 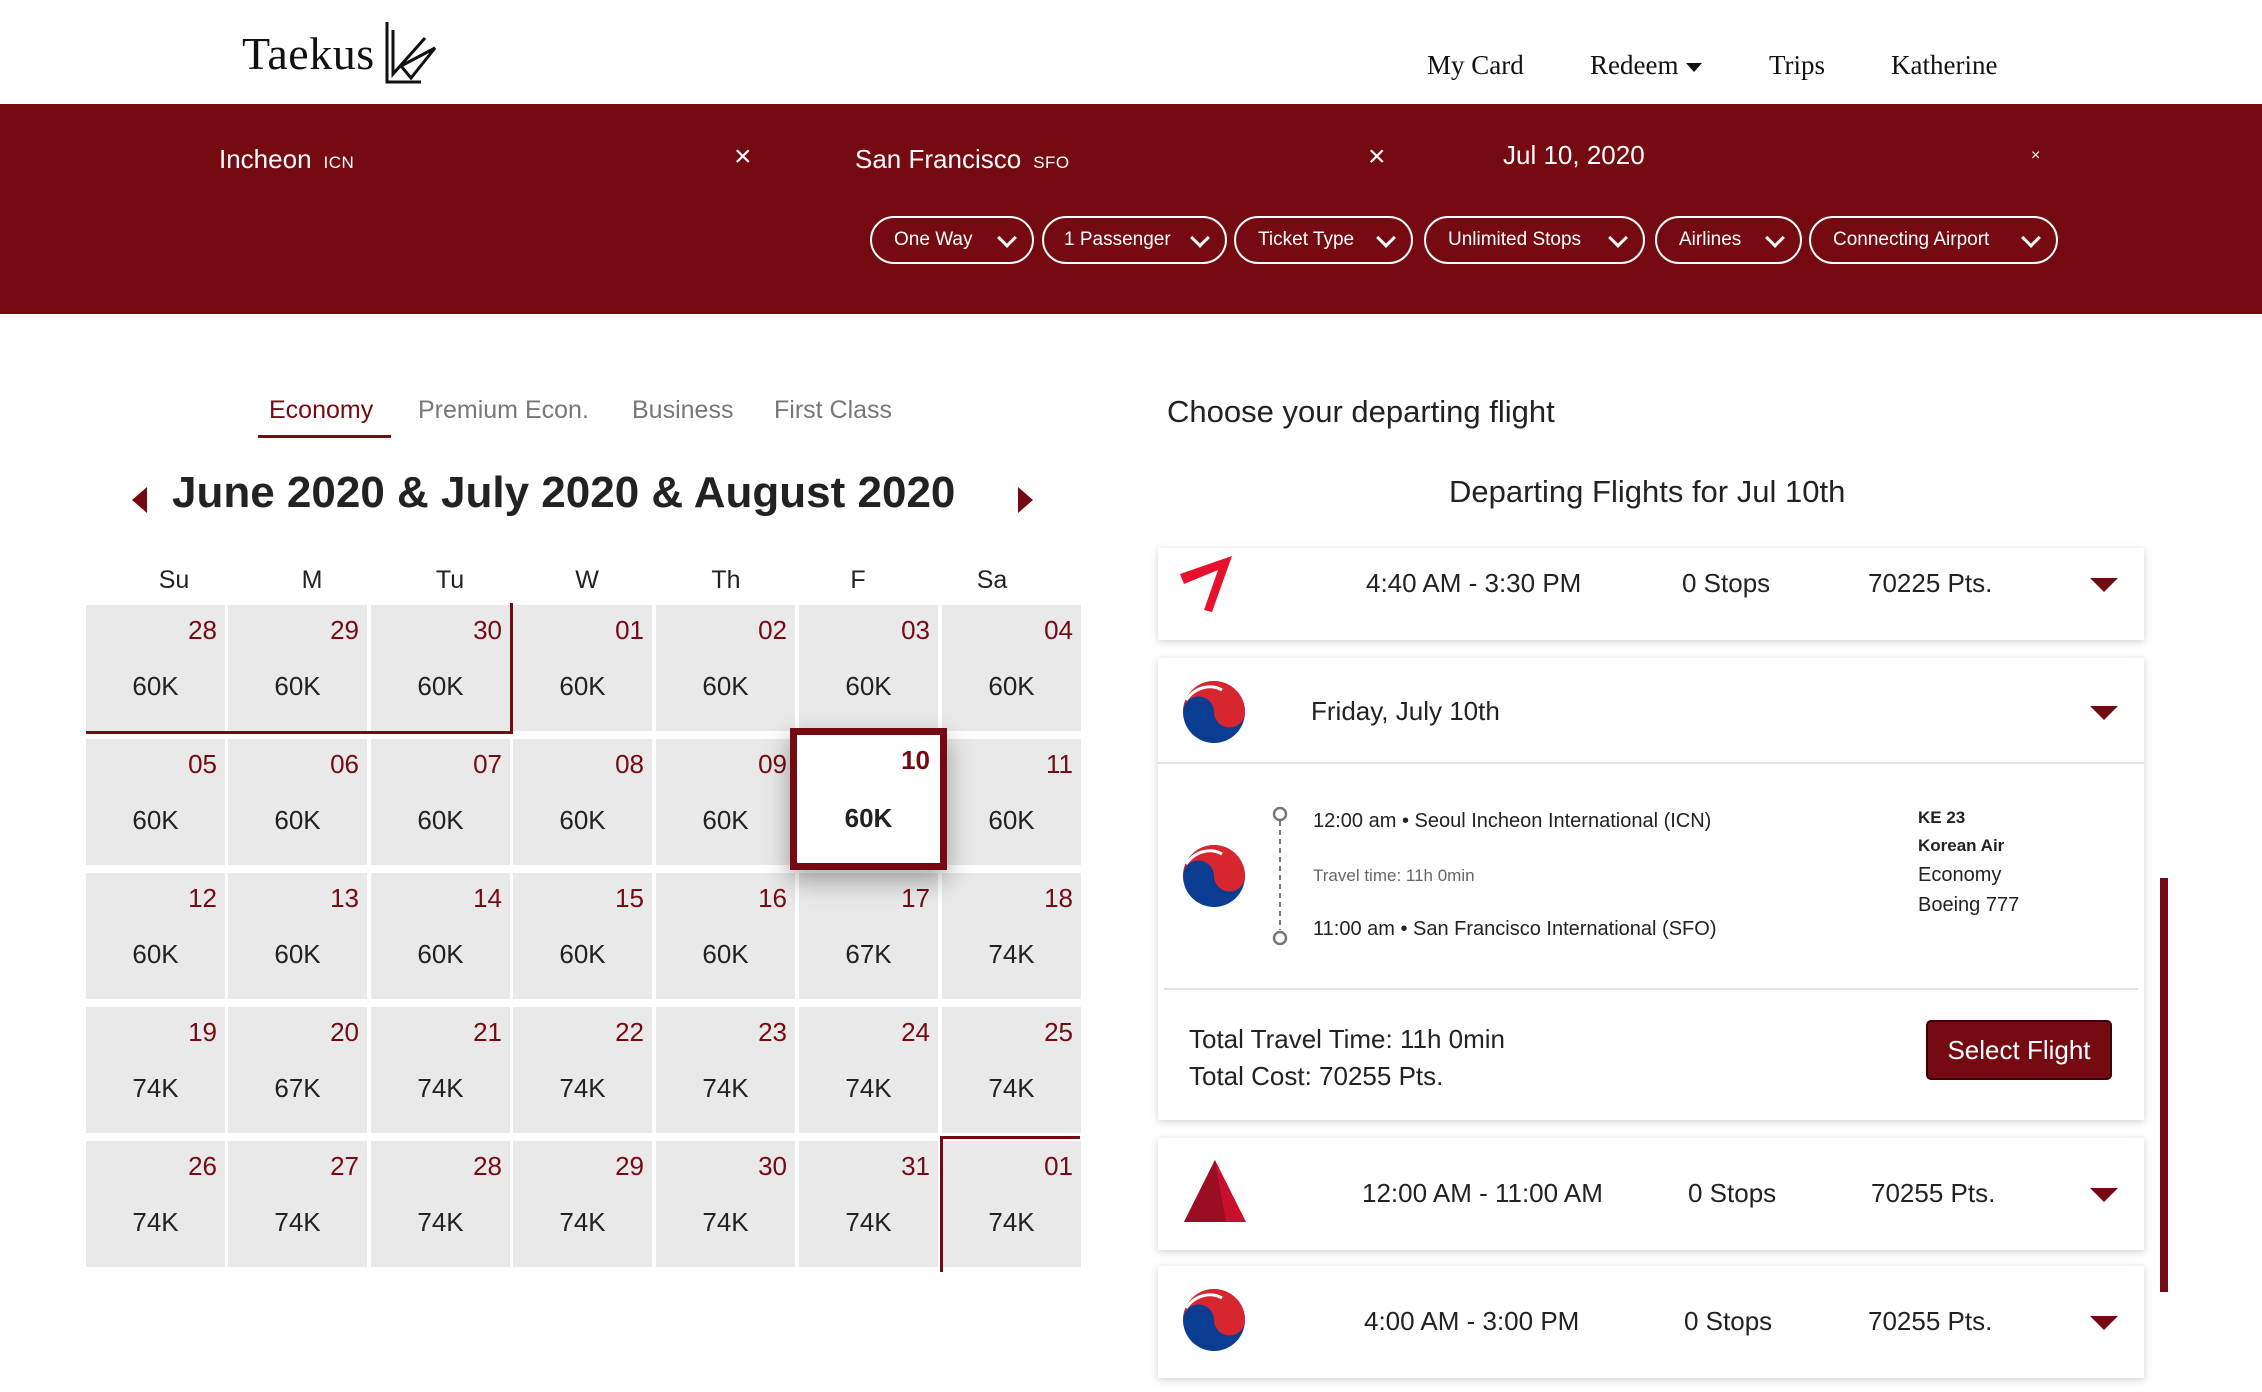 What do you see at coordinates (2164, 1085) in the screenshot?
I see `results-scrollbar` at bounding box center [2164, 1085].